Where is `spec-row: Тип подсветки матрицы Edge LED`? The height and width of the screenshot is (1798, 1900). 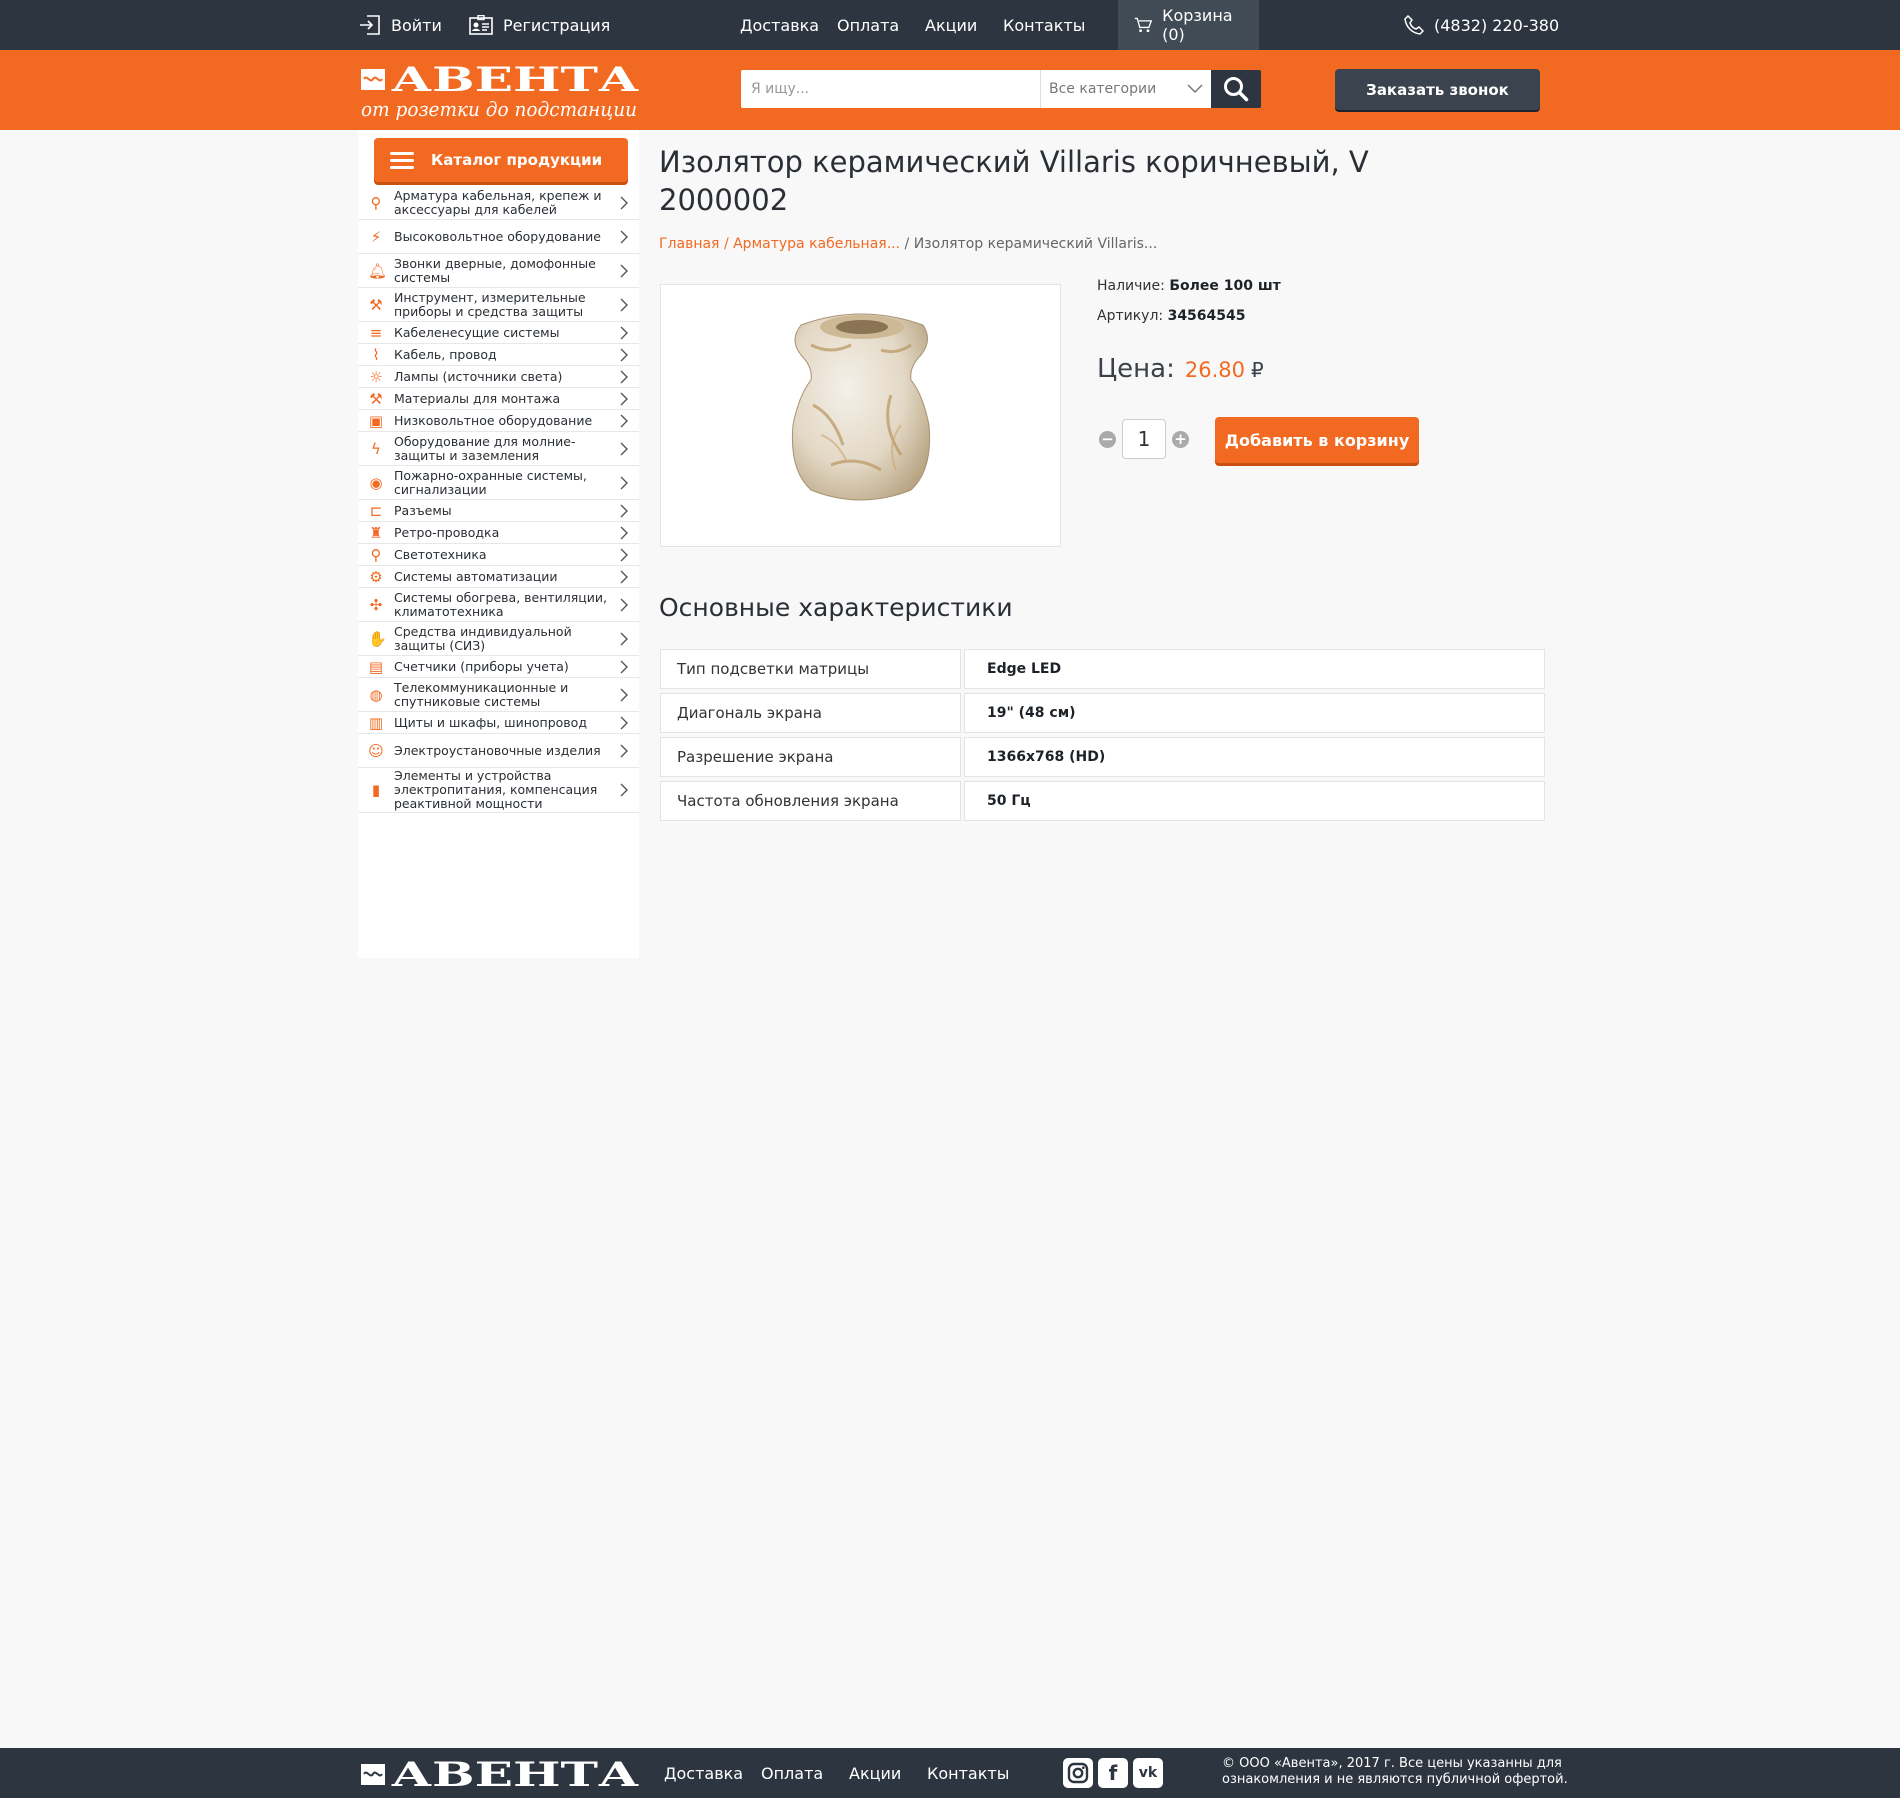
spec-row: Тип подсветки матрицы Edge LED is located at coordinates (1102, 669).